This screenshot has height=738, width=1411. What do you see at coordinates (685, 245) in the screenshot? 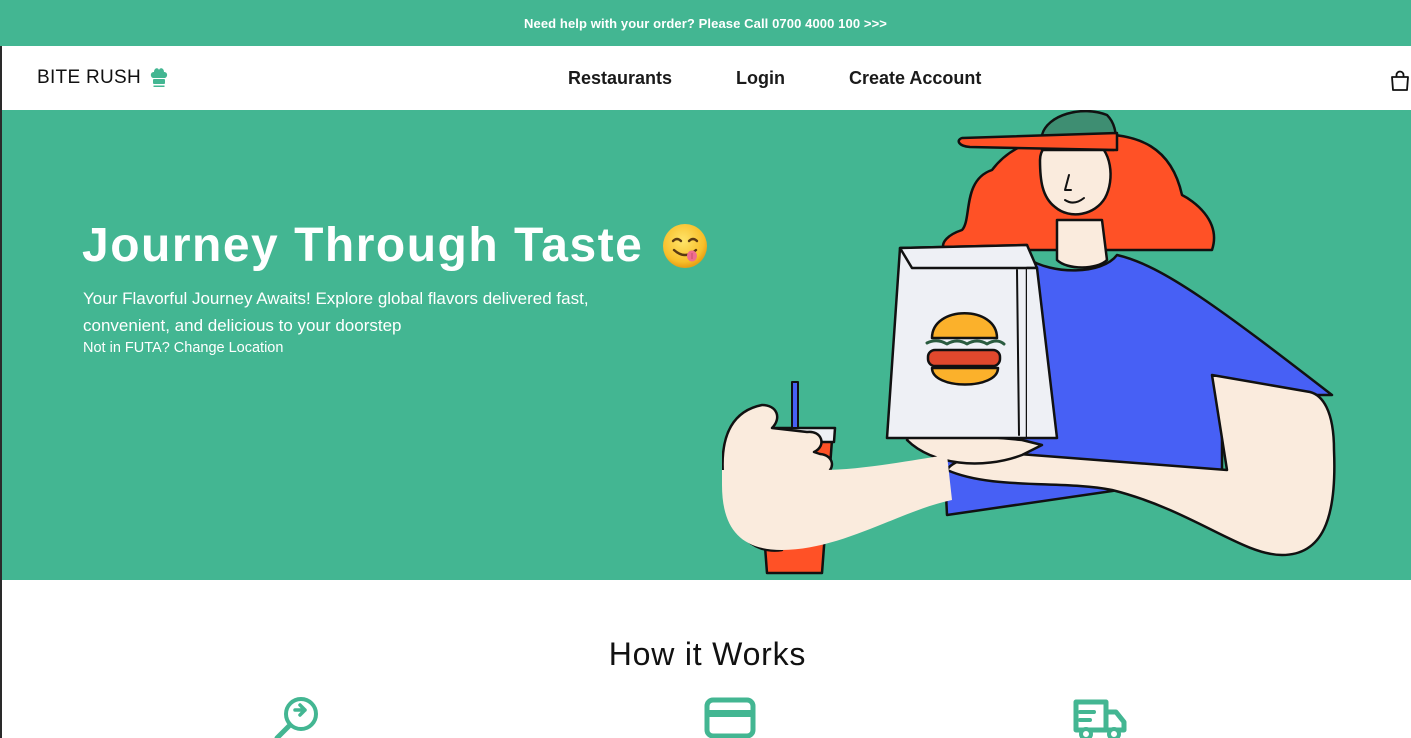
I see `yum-face-emoji-icon` at bounding box center [685, 245].